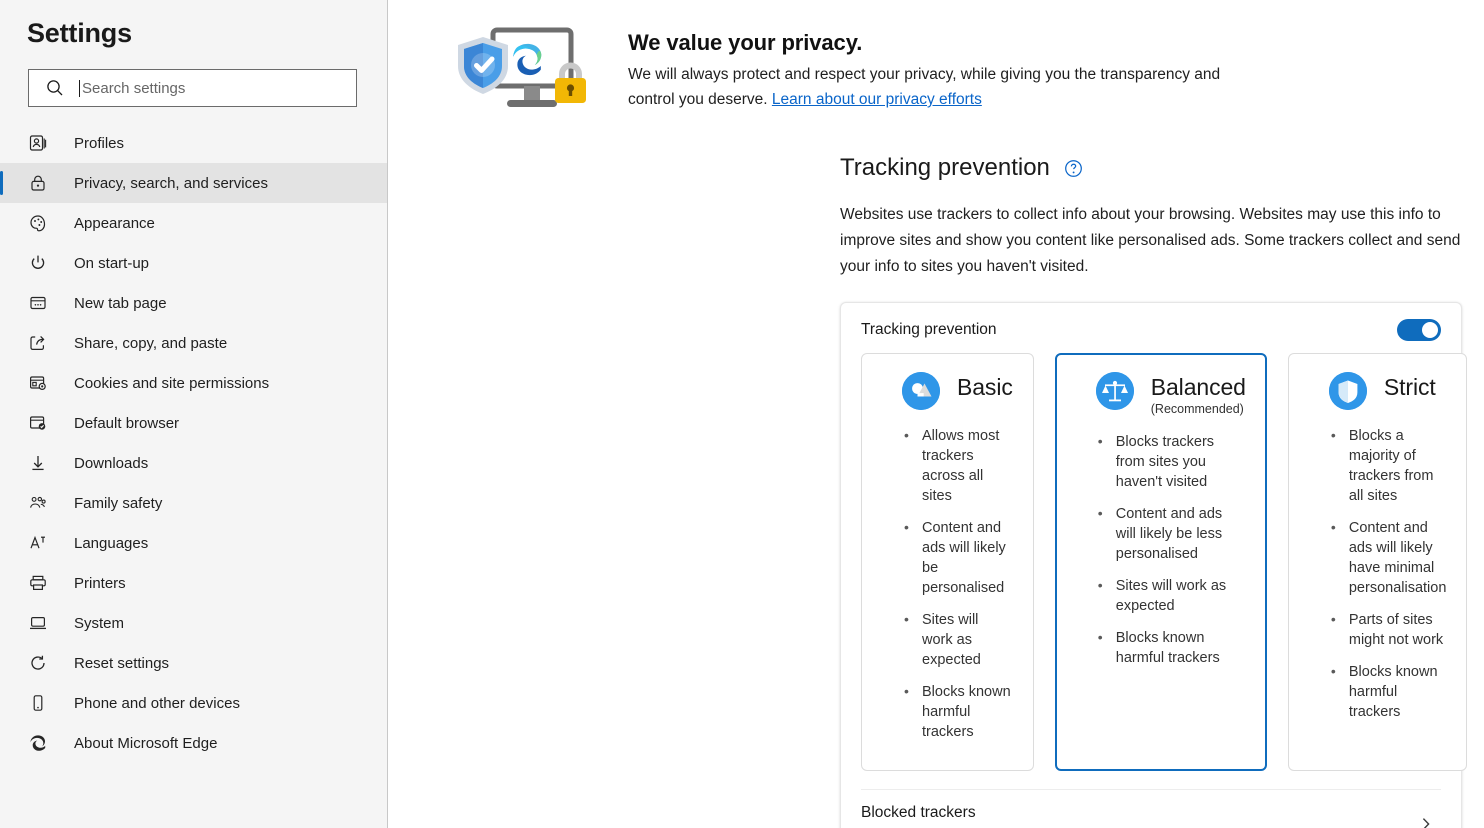  Describe the element at coordinates (522, 67) in the screenshot. I see `privacy-monitor-shield-lock-illustration` at that location.